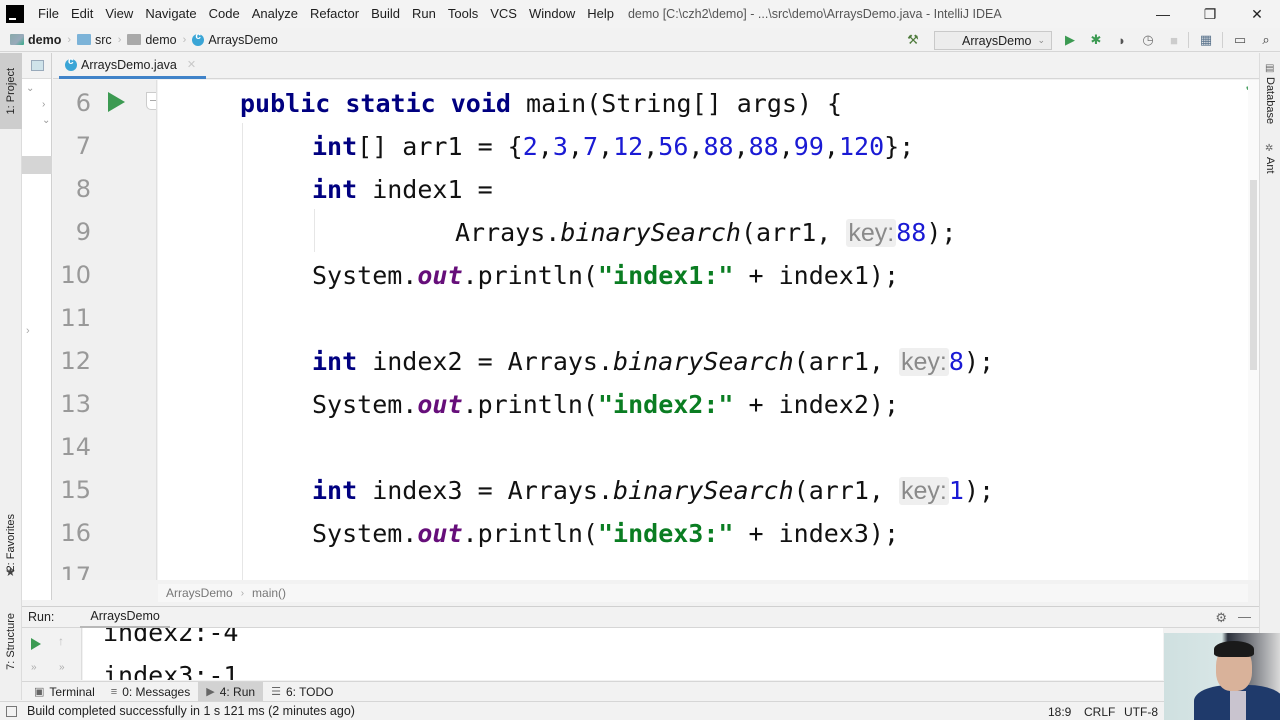 This screenshot has width=1280, height=720. What do you see at coordinates (231, 691) in the screenshot?
I see `tool-tab-run: ▶ 4: Run` at bounding box center [231, 691].